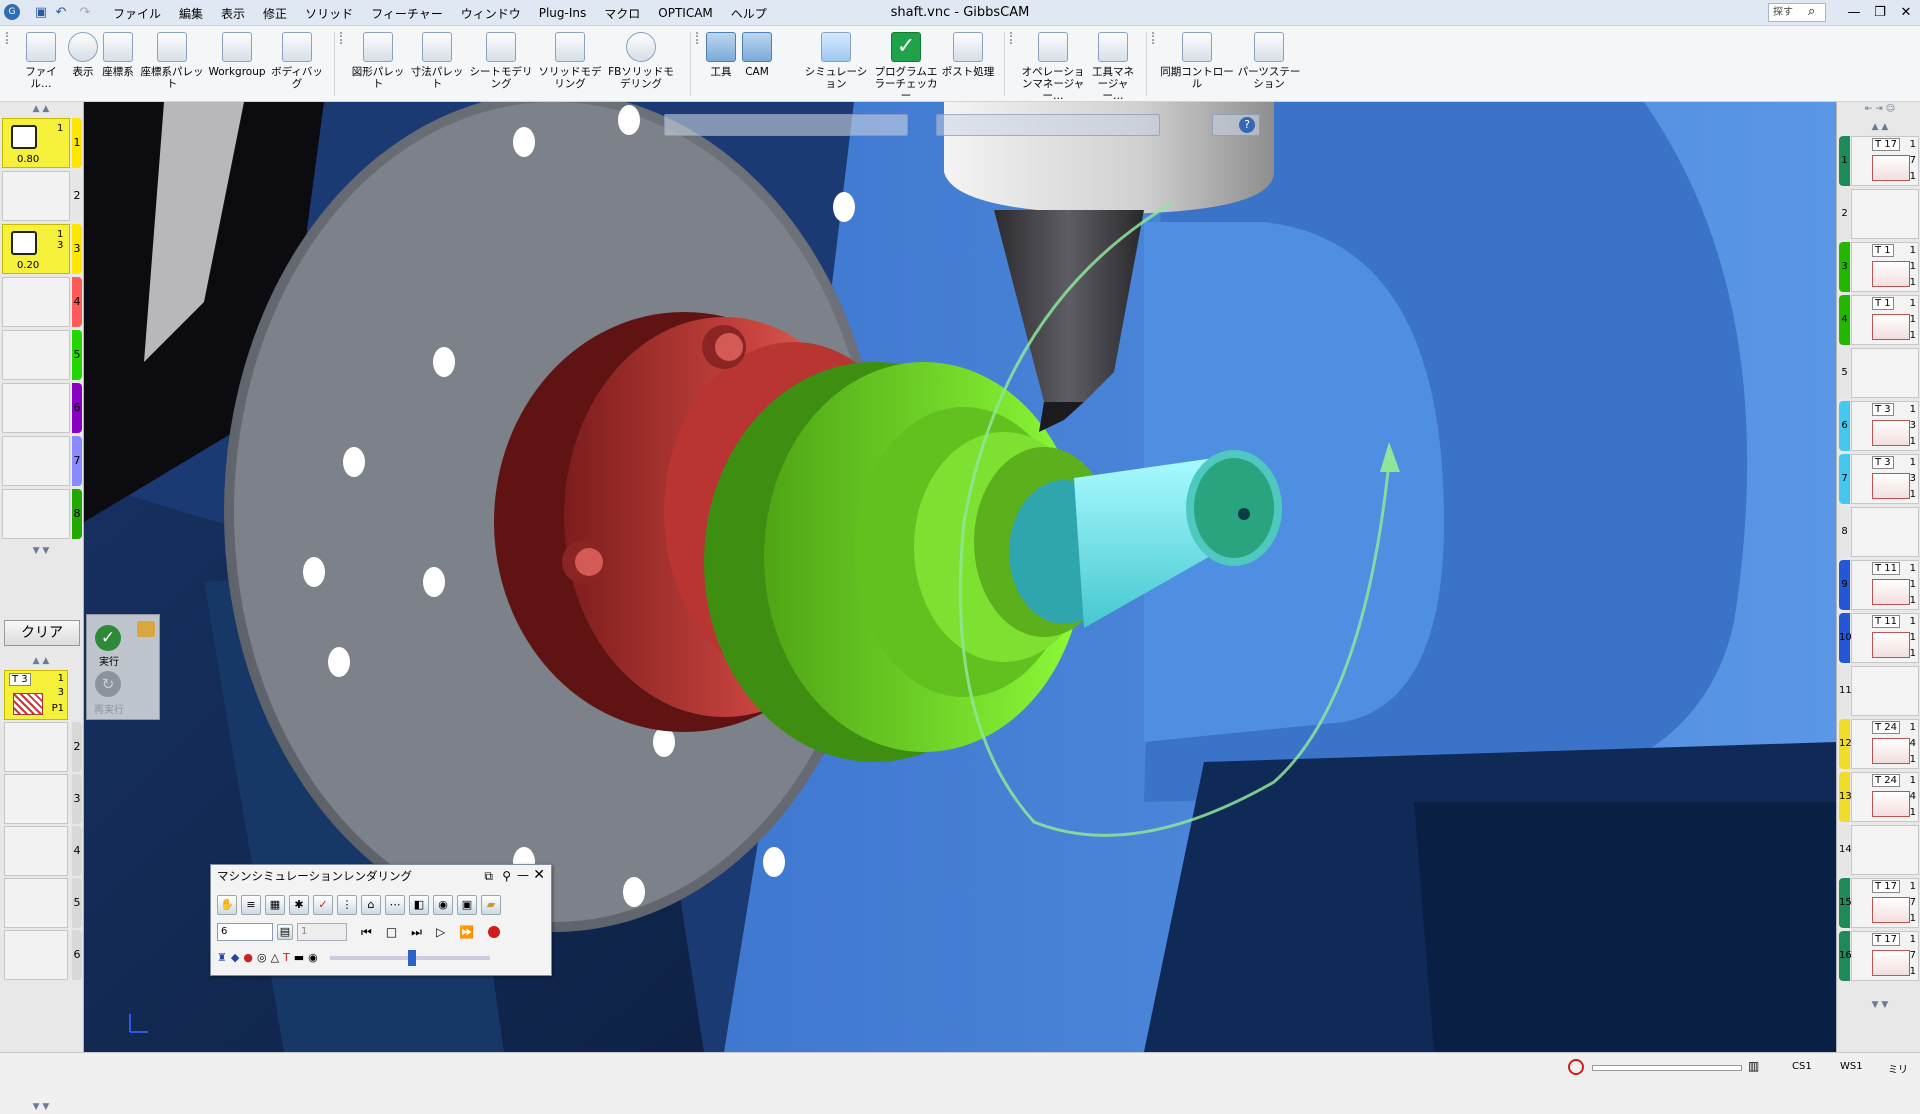 The height and width of the screenshot is (1114, 1920). I want to click on stop-icon: □, so click(391, 932).